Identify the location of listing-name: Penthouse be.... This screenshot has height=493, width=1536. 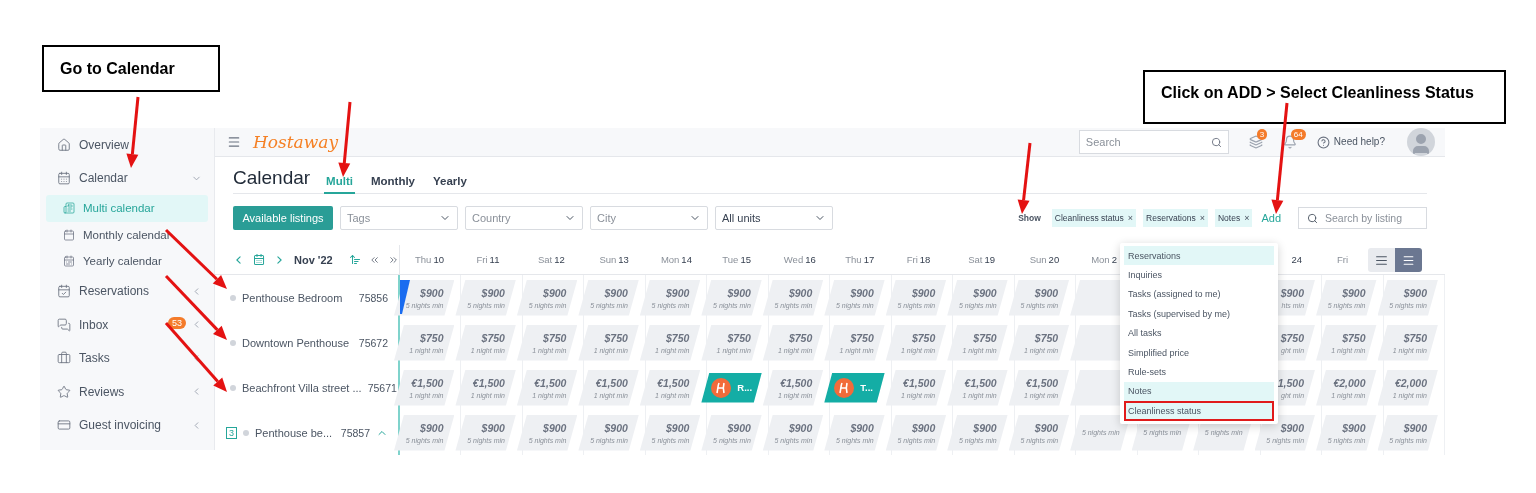
(295, 432).